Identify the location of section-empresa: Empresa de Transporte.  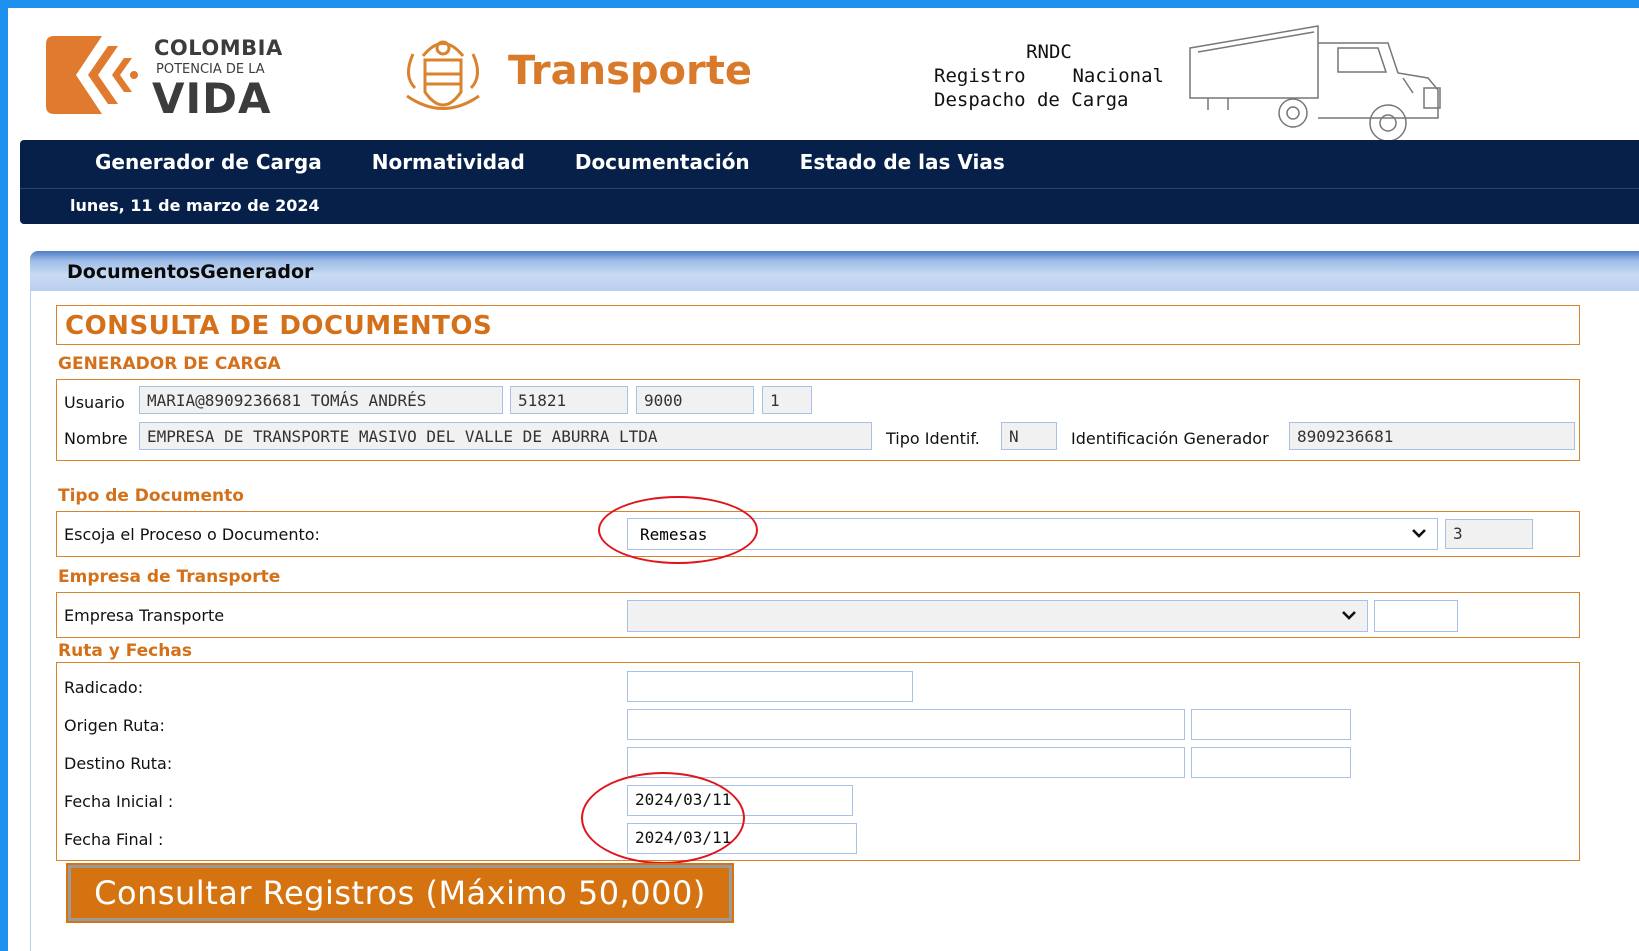
(169, 577).